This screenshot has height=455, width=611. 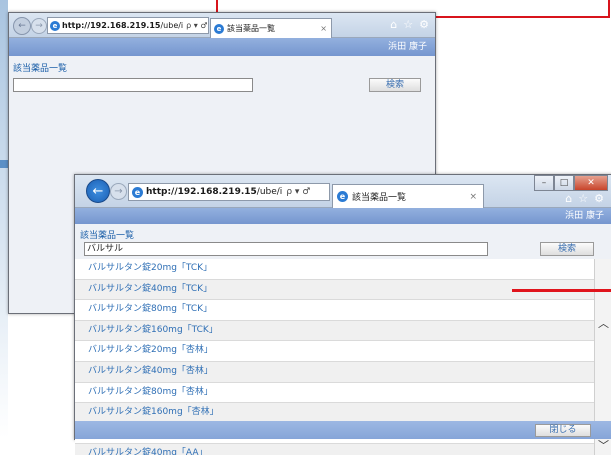 What do you see at coordinates (544, 183) in the screenshot?
I see `minimize-button: –` at bounding box center [544, 183].